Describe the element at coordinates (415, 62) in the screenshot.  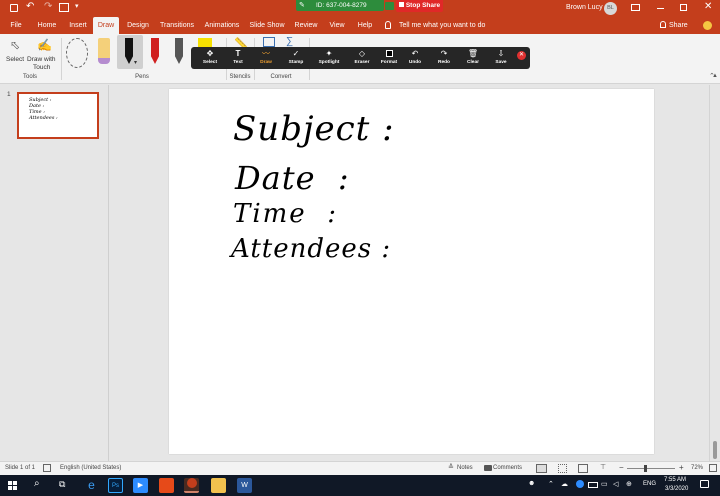
I see `annotate-undo-label: Undo` at that location.